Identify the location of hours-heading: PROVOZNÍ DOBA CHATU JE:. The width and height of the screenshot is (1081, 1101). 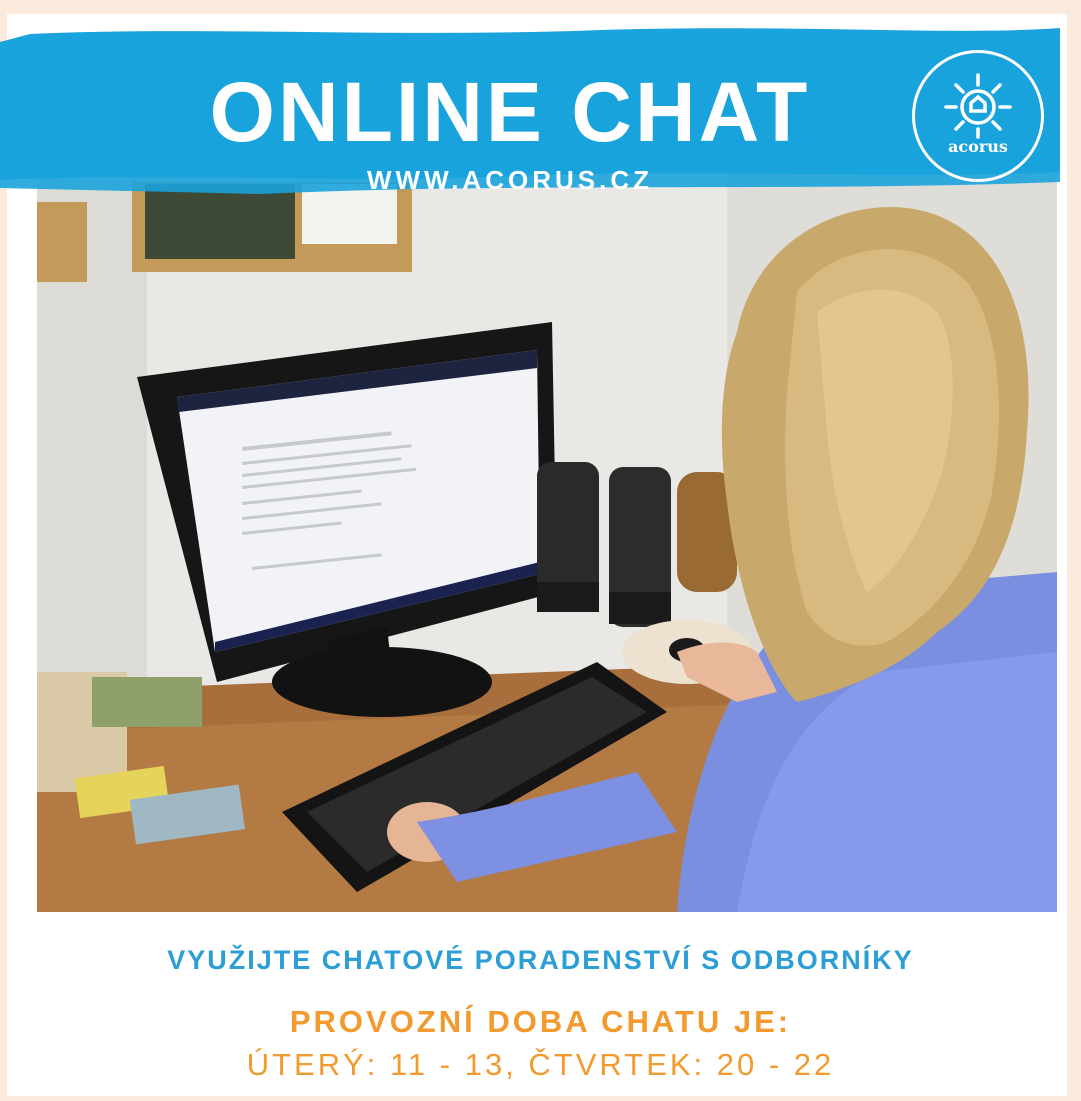
(540, 1021).